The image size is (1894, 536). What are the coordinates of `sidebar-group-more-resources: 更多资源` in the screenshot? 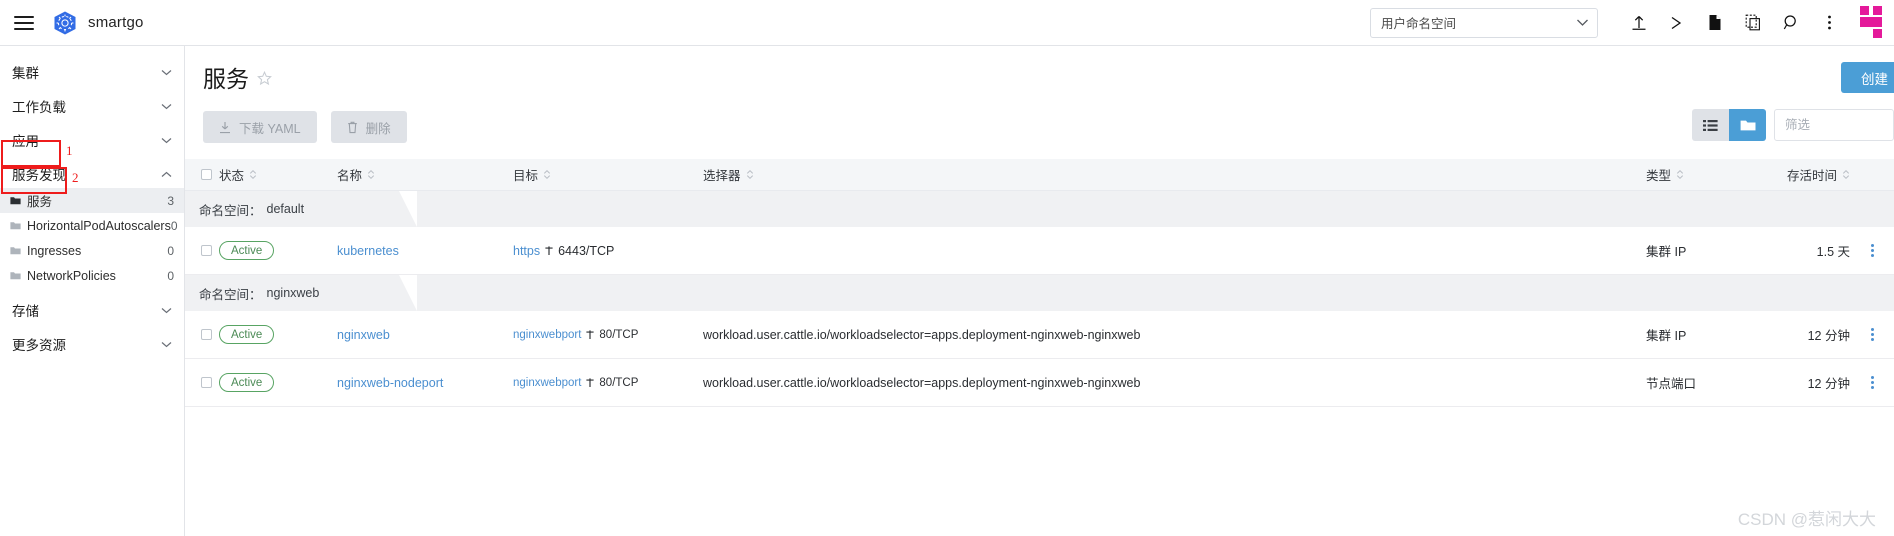 It's located at (92, 344).